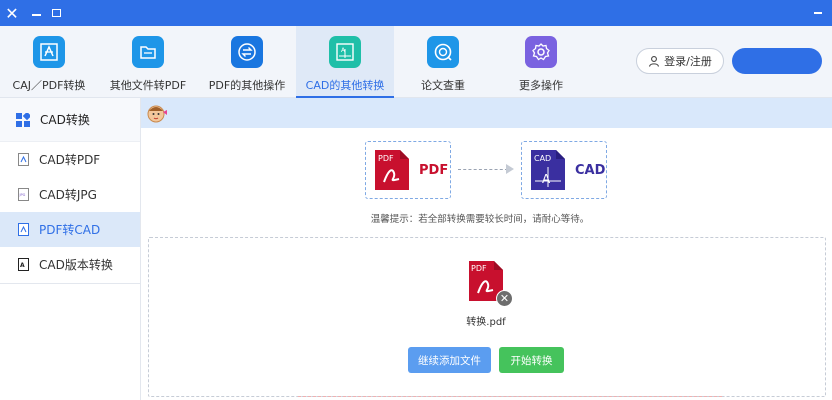 The height and width of the screenshot is (400, 832). I want to click on tool-plagiarism-check: 论文查重, so click(443, 62).